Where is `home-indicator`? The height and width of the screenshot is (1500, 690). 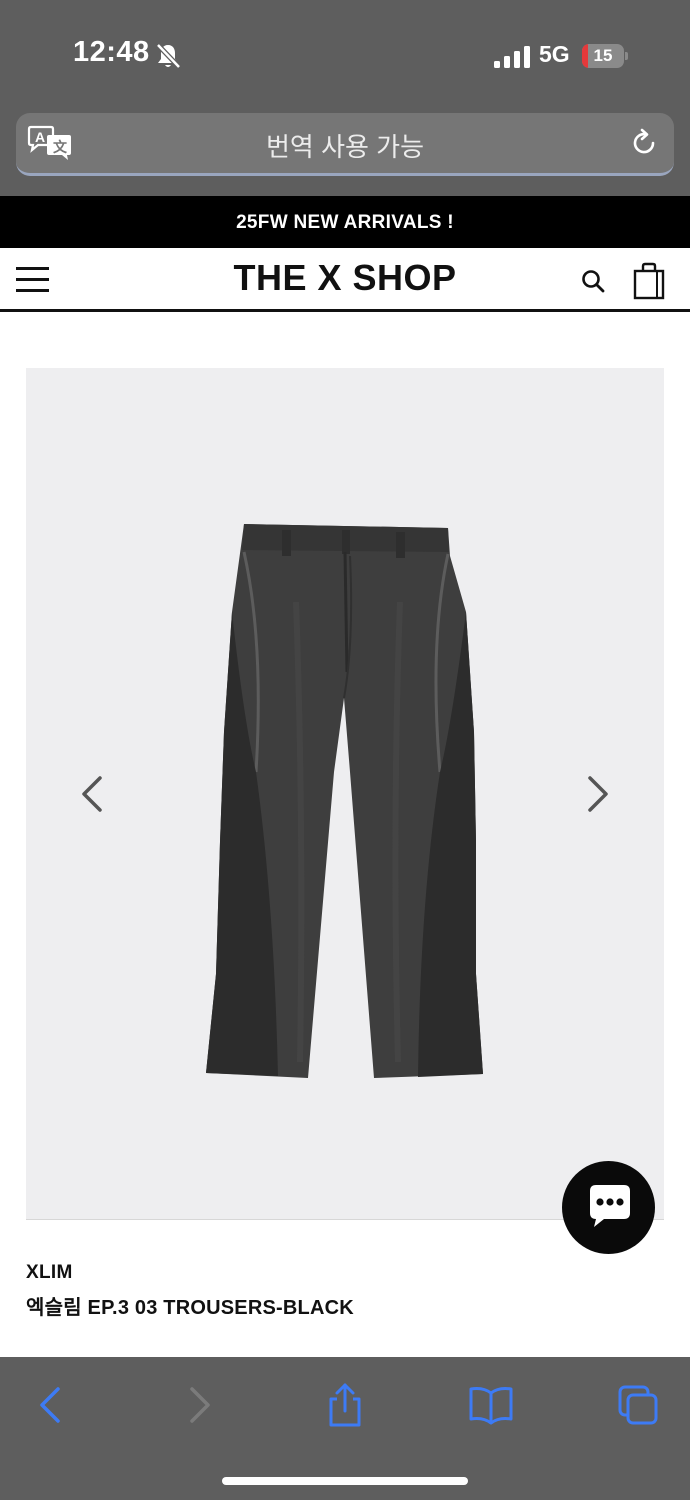 home-indicator is located at coordinates (345, 1481).